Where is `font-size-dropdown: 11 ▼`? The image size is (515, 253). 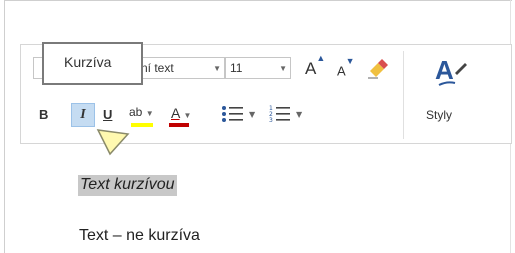 font-size-dropdown: 11 ▼ is located at coordinates (258, 68).